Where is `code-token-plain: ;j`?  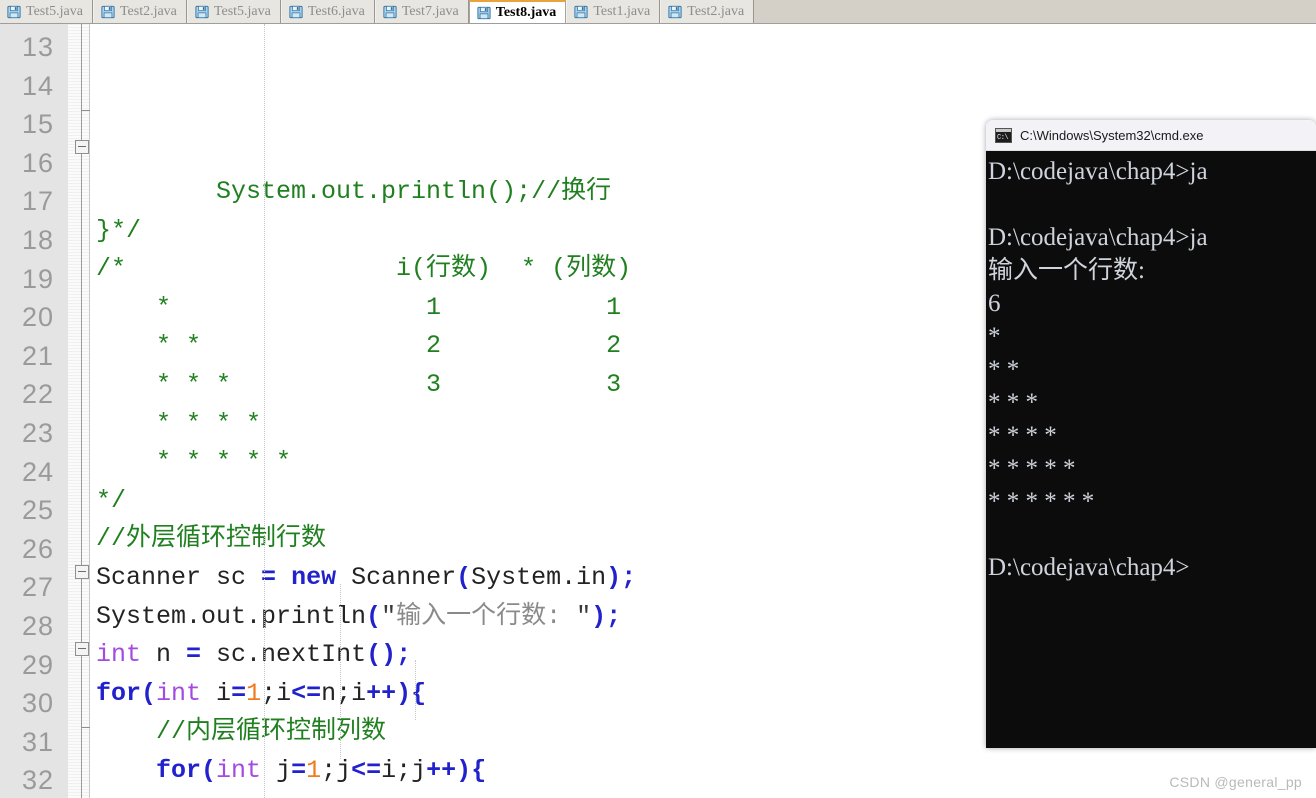 code-token-plain: ;j is located at coordinates (336, 770).